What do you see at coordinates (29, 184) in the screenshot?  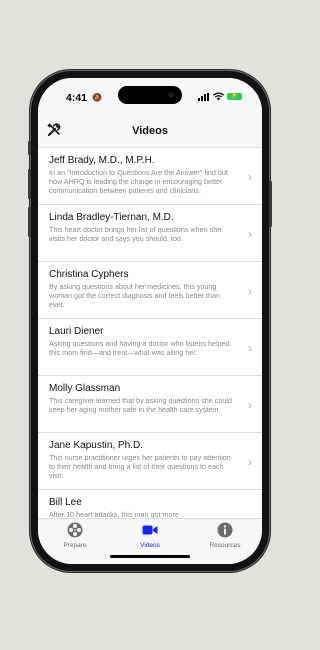 I see `volume-up-button` at bounding box center [29, 184].